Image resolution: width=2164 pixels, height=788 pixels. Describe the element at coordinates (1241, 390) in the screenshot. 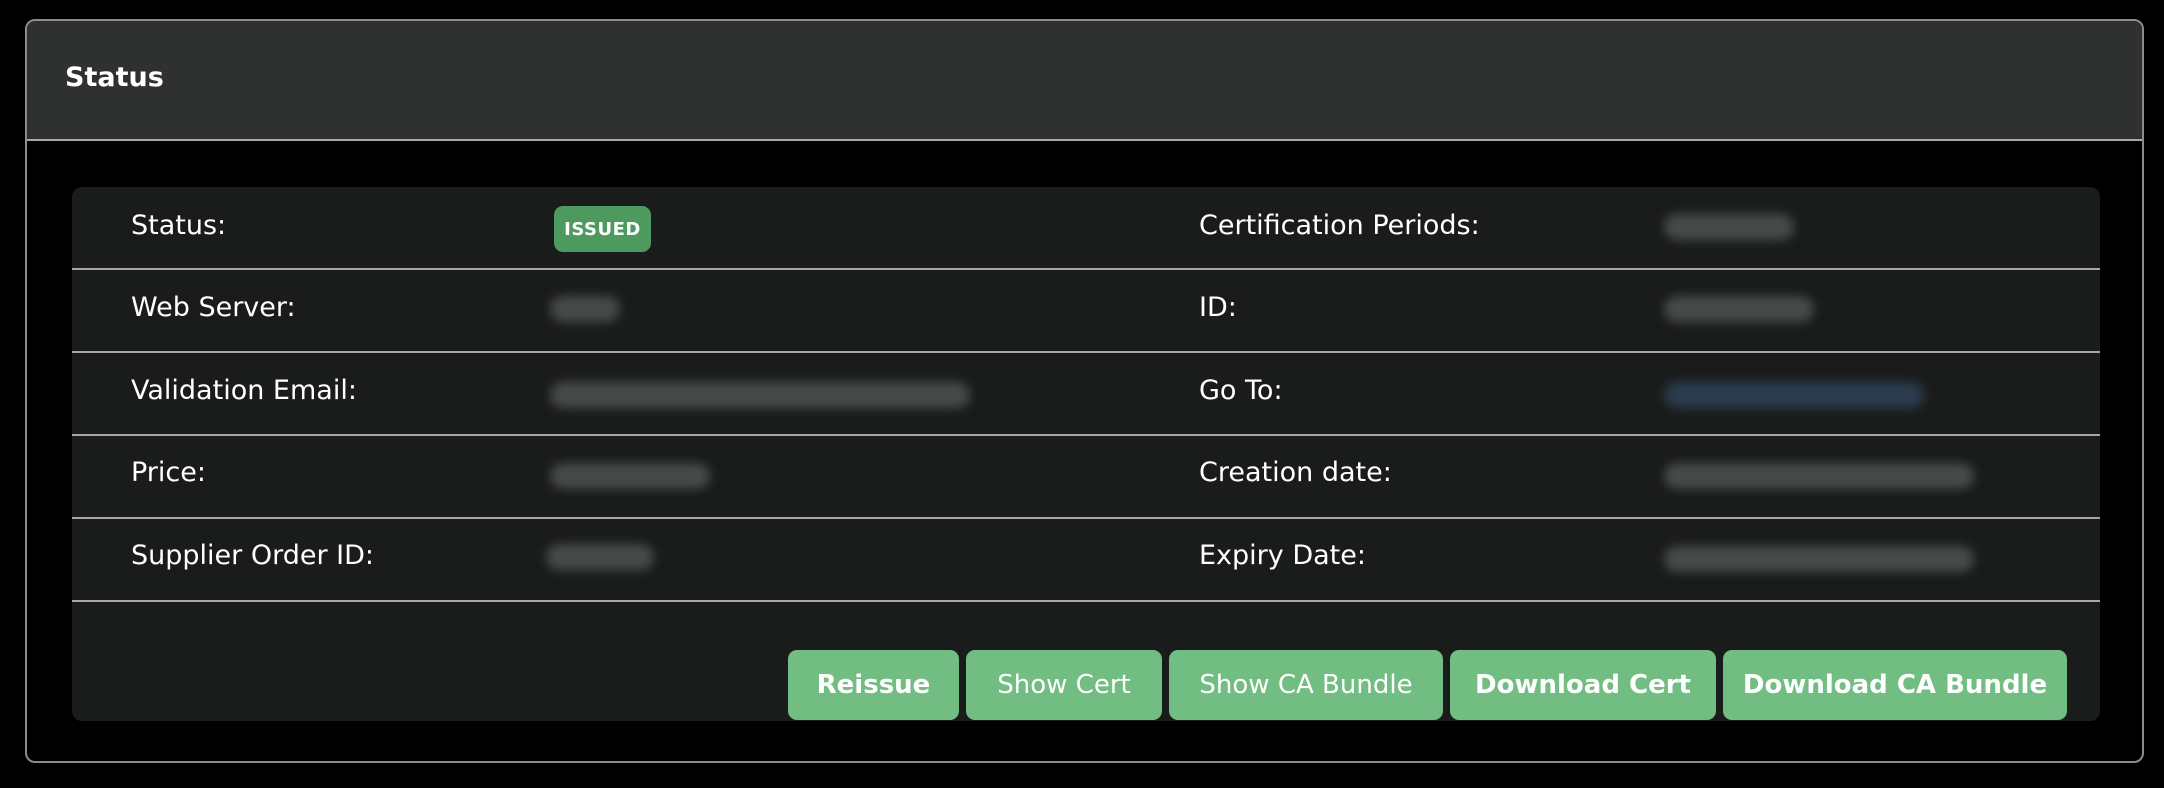

I see `go-to-label: Go To:` at that location.